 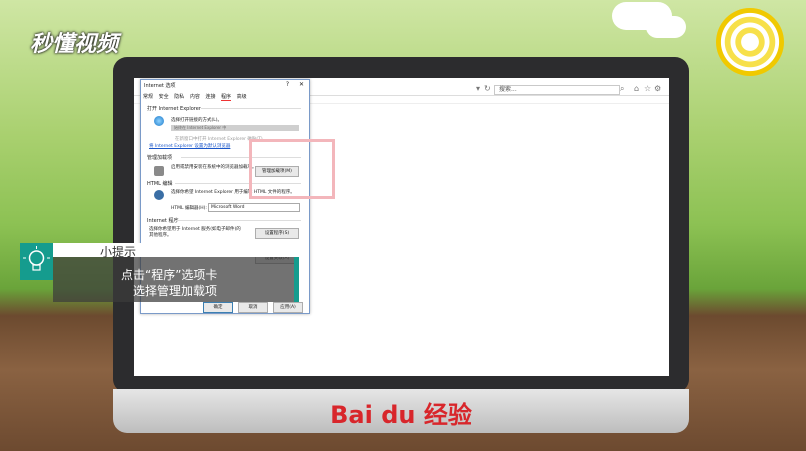 What do you see at coordinates (163, 221) in the screenshot?
I see `section-internet-programs: Internet 程序` at bounding box center [163, 221].